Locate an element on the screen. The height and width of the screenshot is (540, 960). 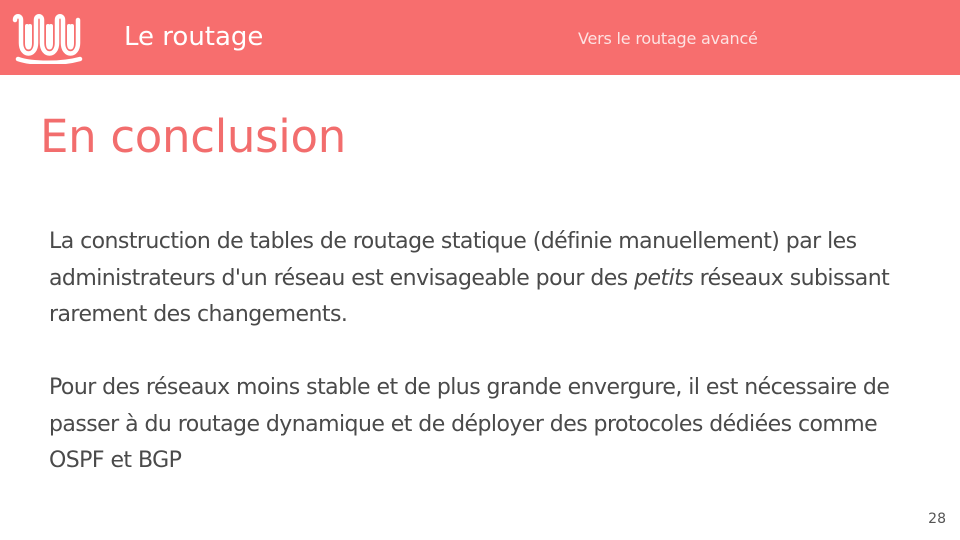
wave-logo-icon is located at coordinates (47, 39).